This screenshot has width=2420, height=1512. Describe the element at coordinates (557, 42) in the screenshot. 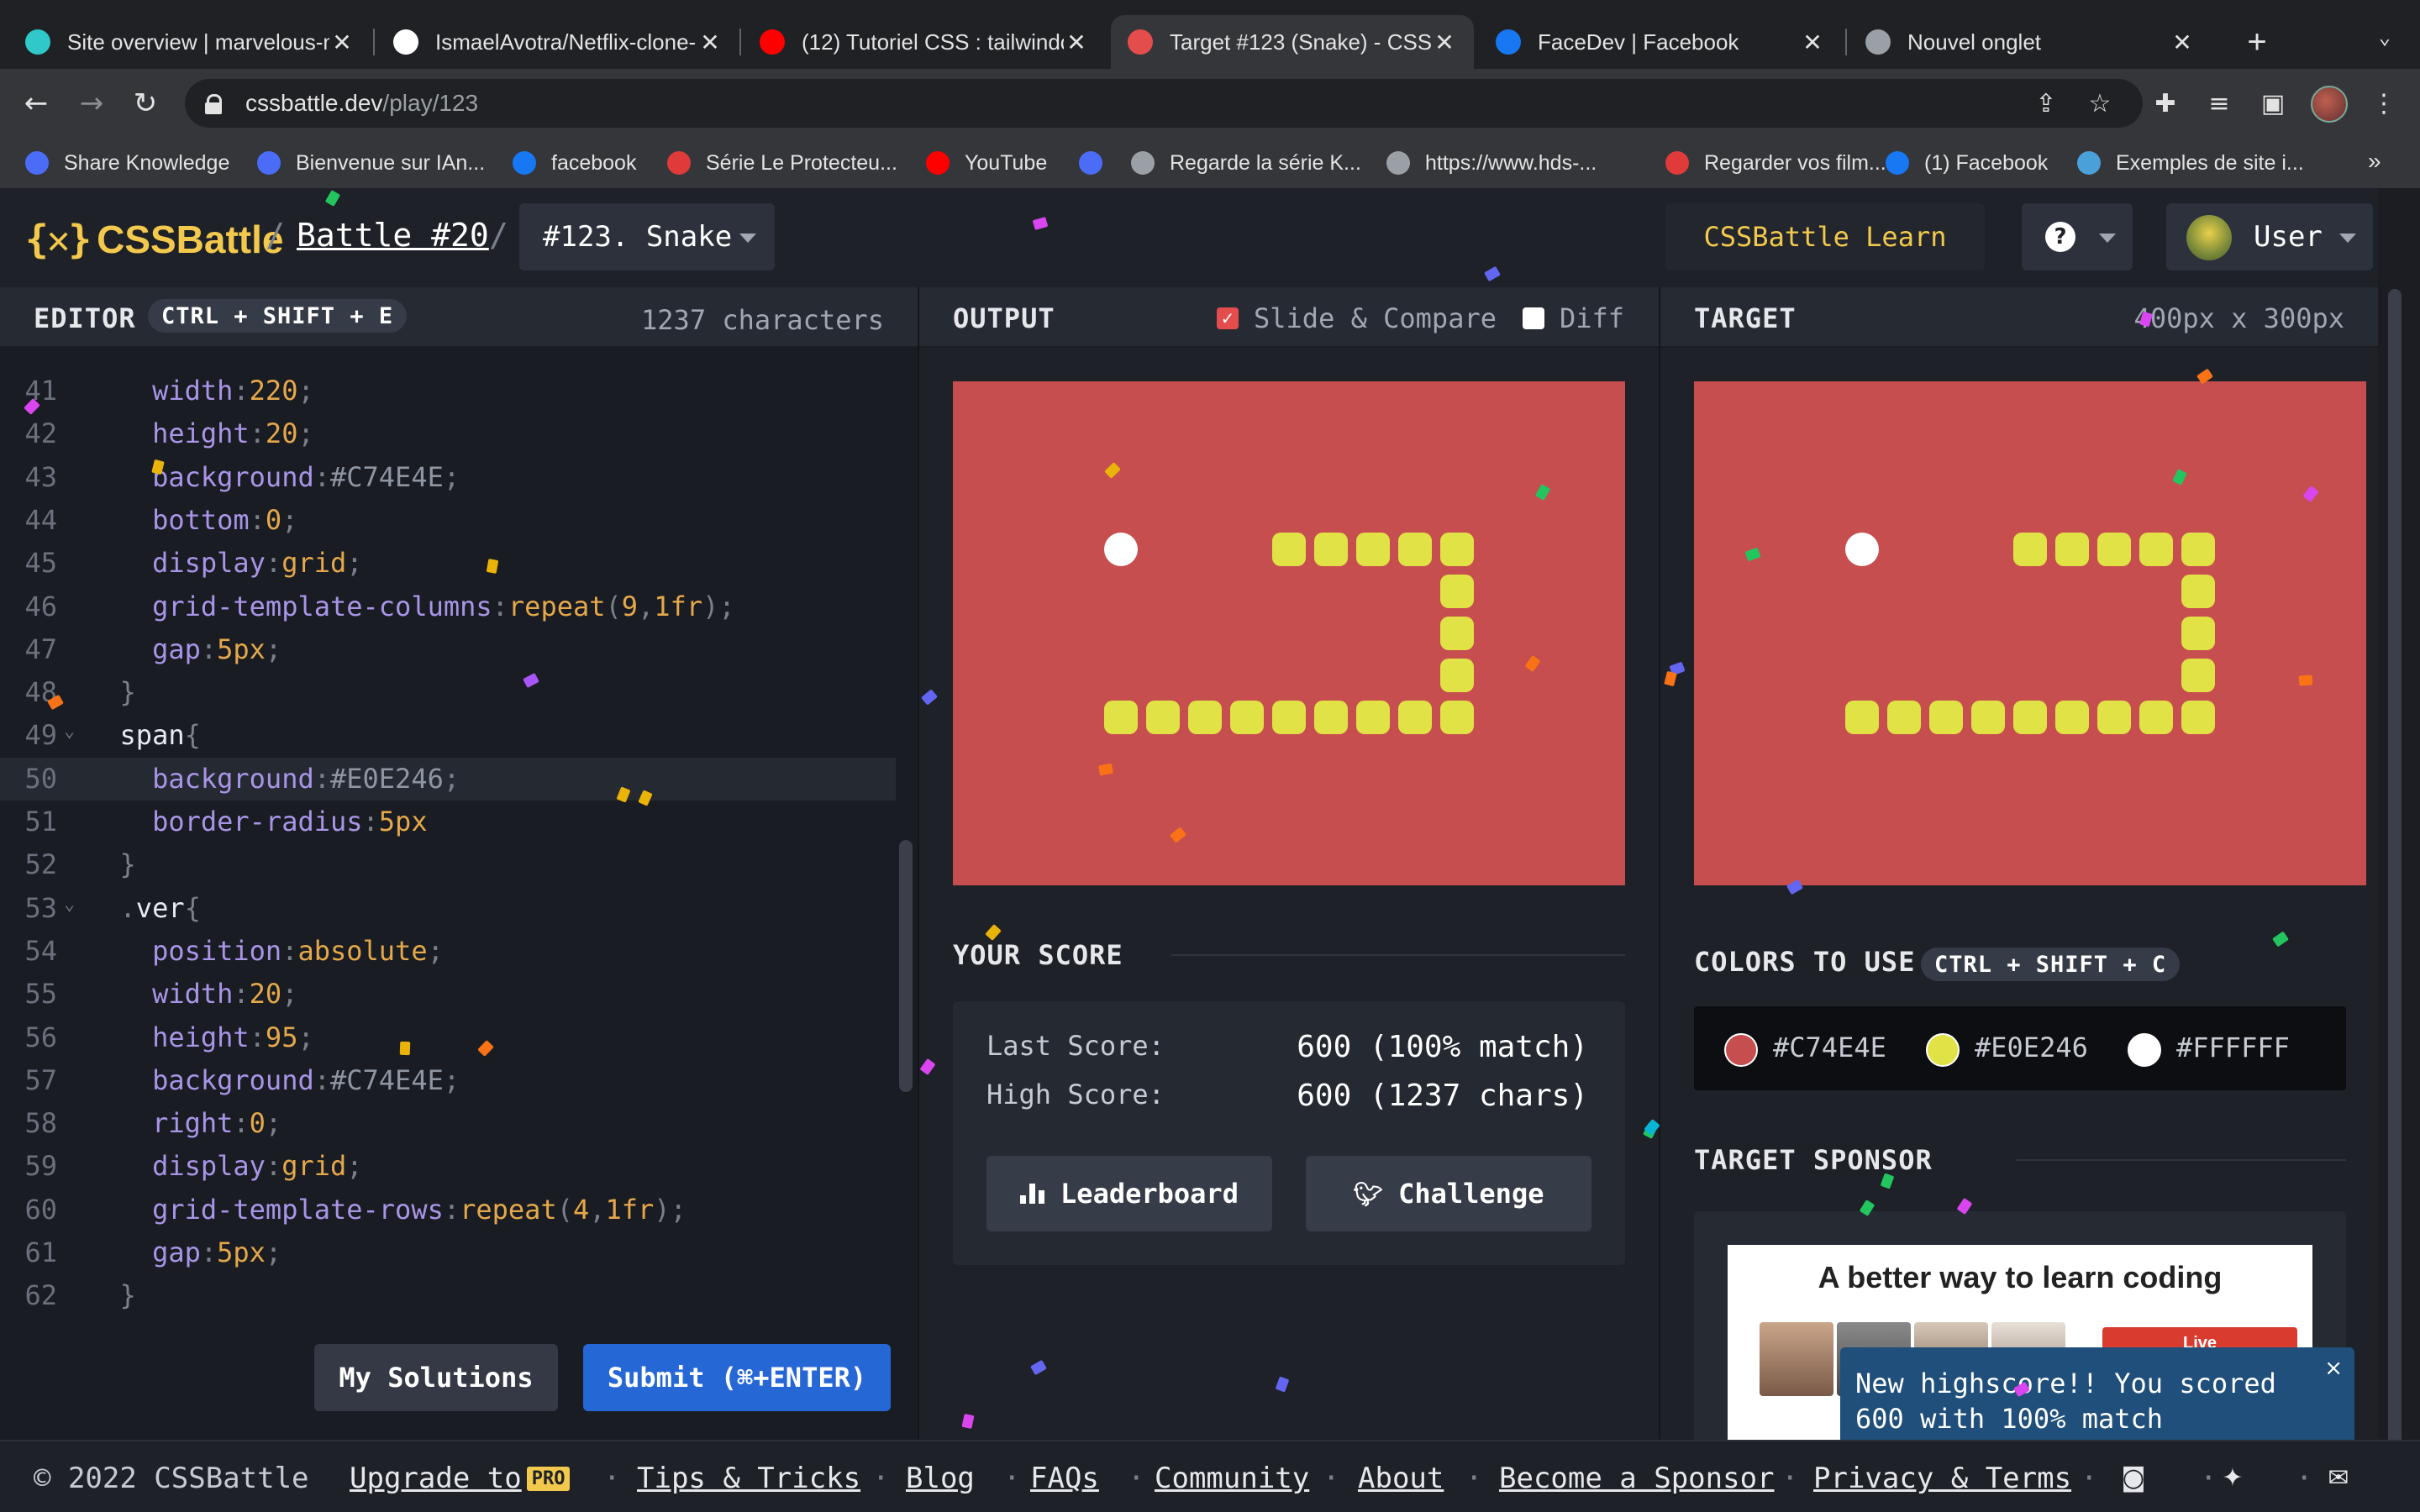

I see `browser-tab: IsmaelAvotra/Netflix-clone- ✕` at that location.